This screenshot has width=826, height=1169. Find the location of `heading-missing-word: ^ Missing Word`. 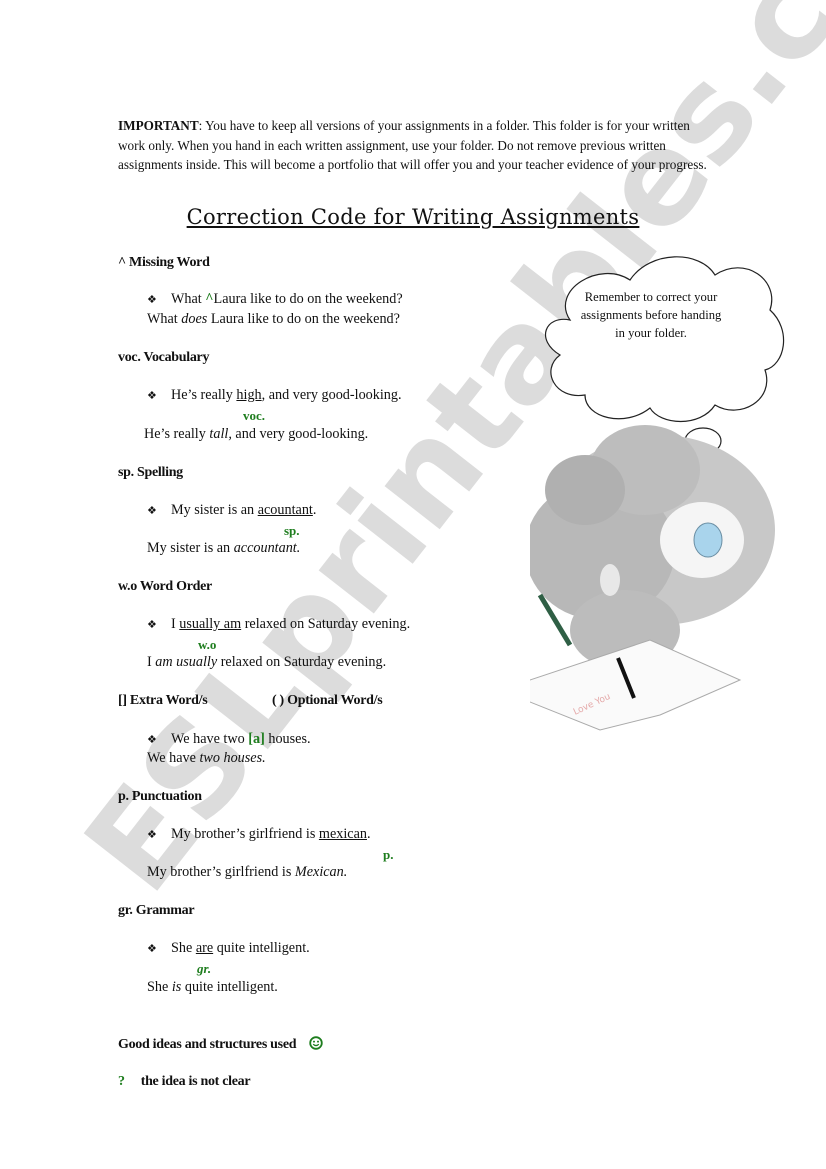

heading-missing-word: ^ Missing Word is located at coordinates (164, 262).